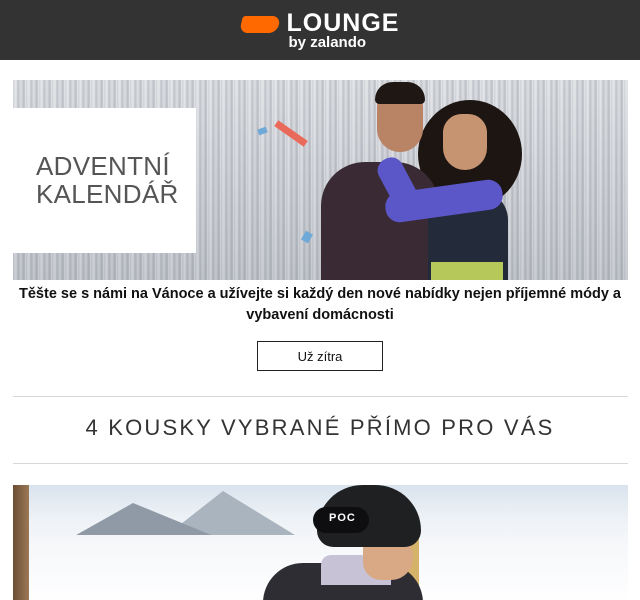  What do you see at coordinates (320, 427) in the screenshot?
I see `section-title: 4 KOUSKY VYBRANÉ PŘÍMO PRO VÁS` at bounding box center [320, 427].